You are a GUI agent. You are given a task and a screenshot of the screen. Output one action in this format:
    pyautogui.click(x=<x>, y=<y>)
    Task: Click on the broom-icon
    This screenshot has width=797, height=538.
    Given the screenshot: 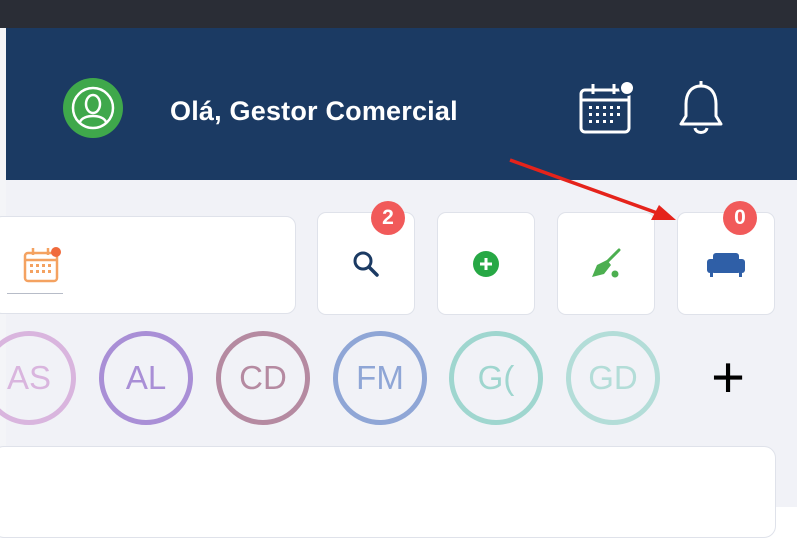 What is the action you would take?
    pyautogui.click(x=606, y=262)
    